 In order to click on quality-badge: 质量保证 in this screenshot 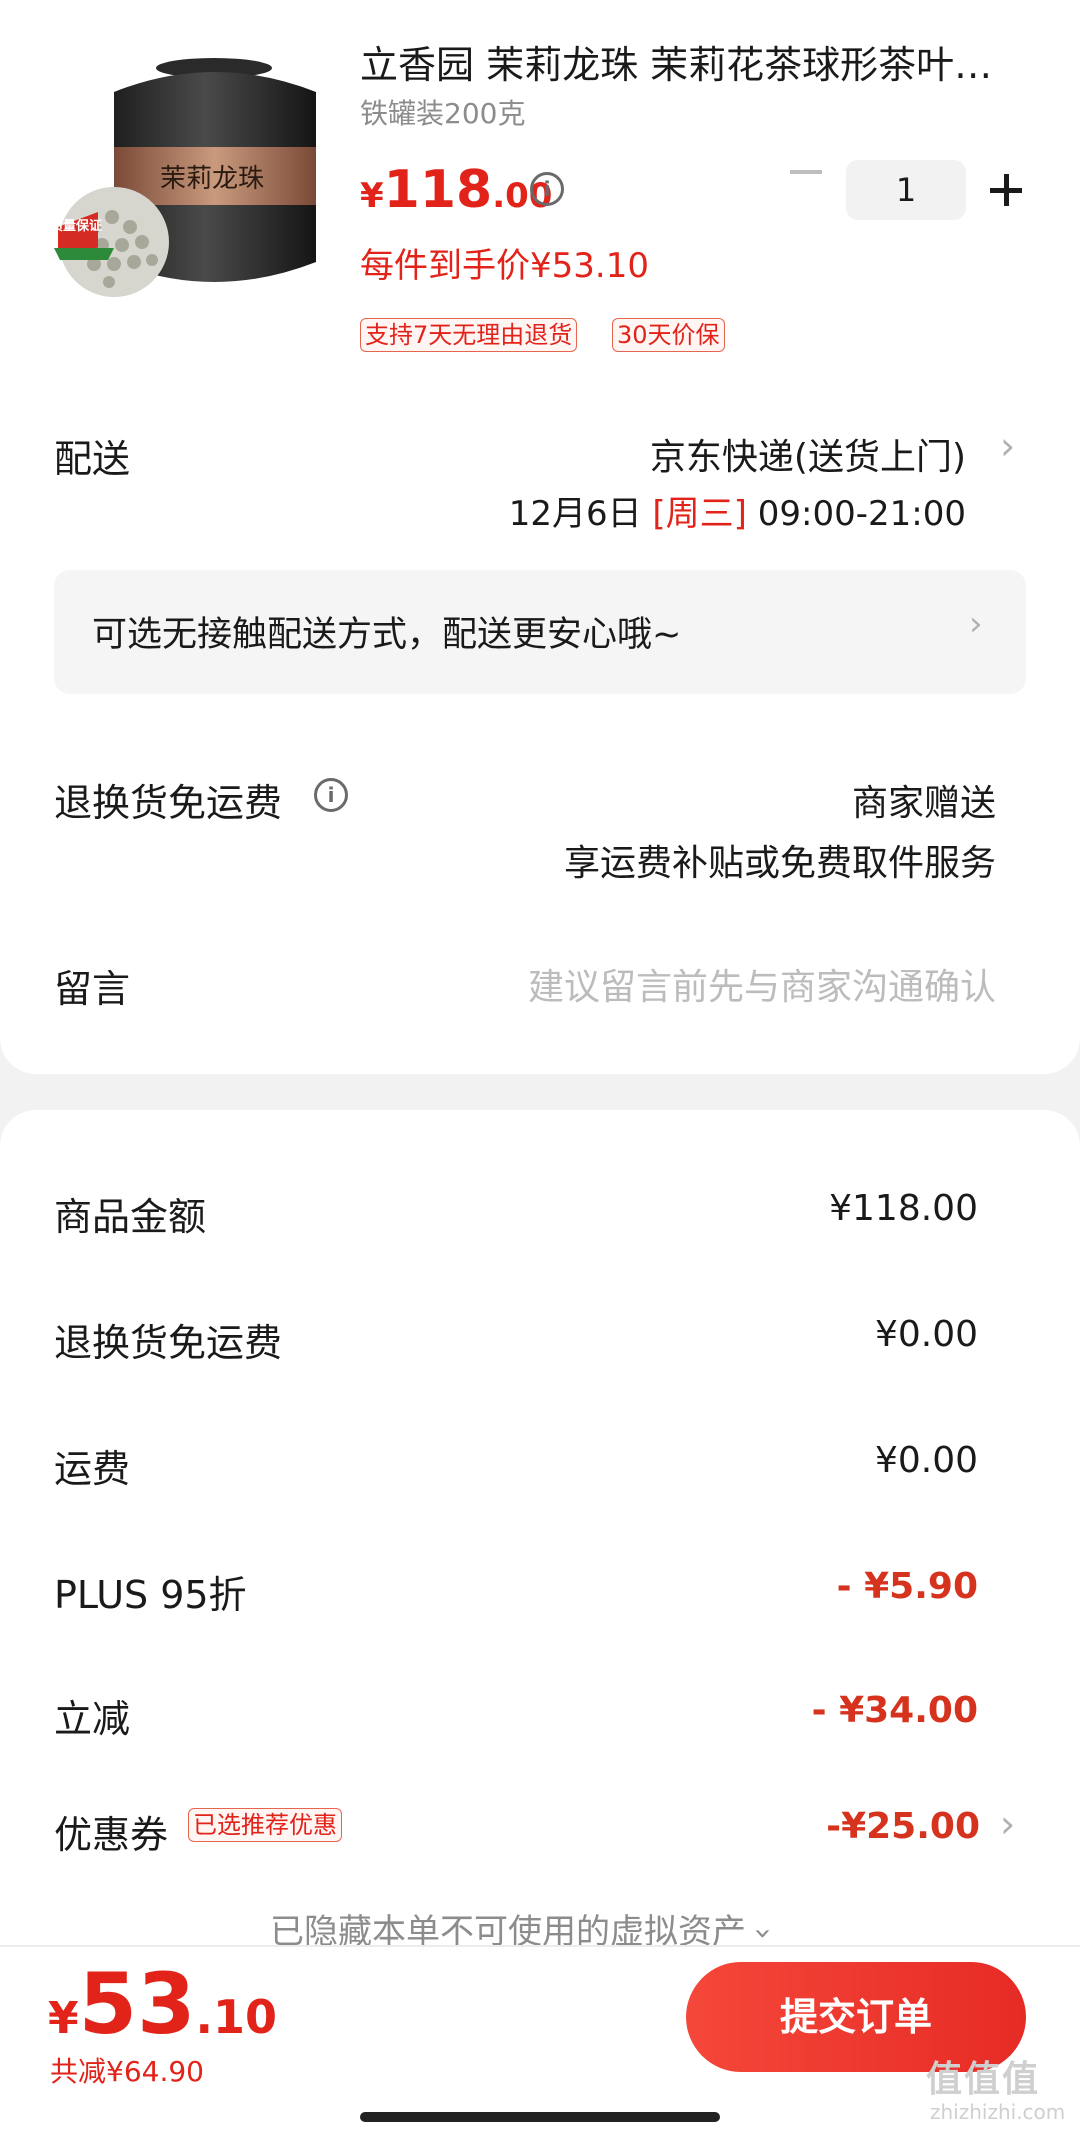, I will do `click(78, 226)`.